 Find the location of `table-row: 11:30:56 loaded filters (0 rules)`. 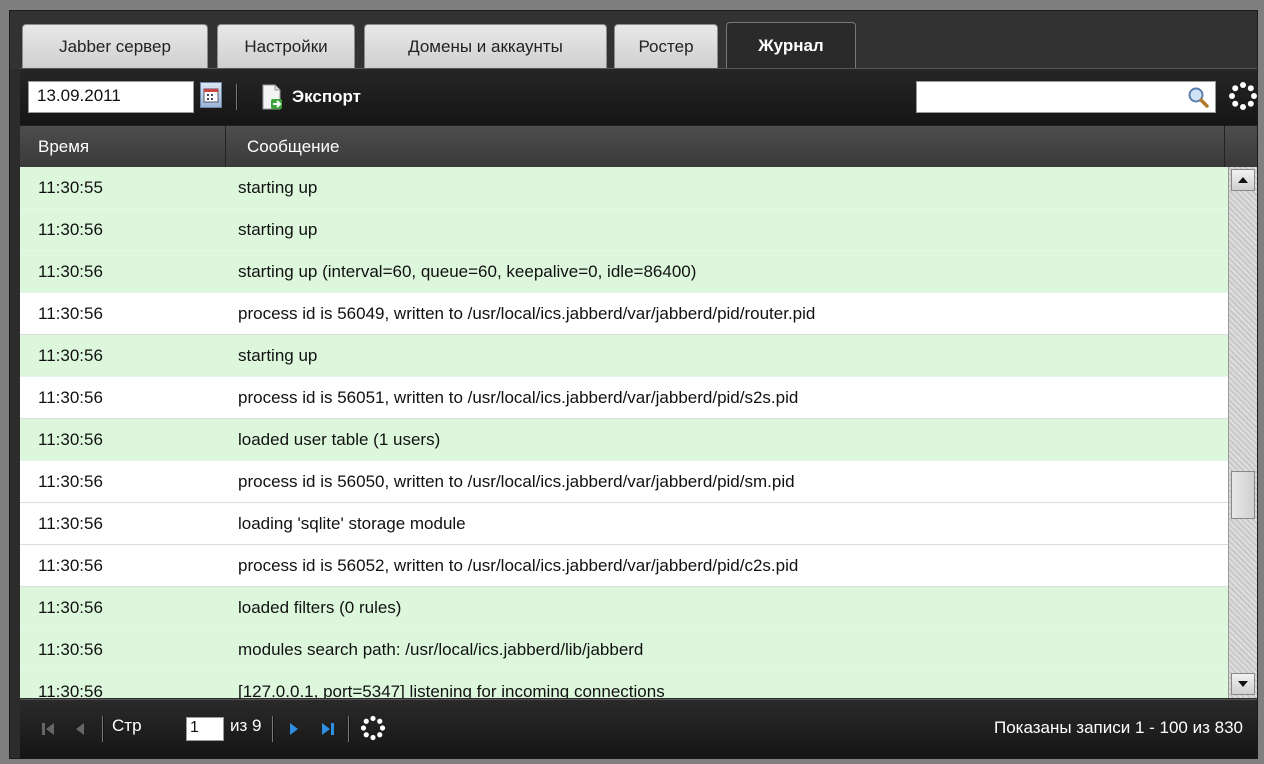

table-row: 11:30:56 loaded filters (0 rules) is located at coordinates (624, 608).